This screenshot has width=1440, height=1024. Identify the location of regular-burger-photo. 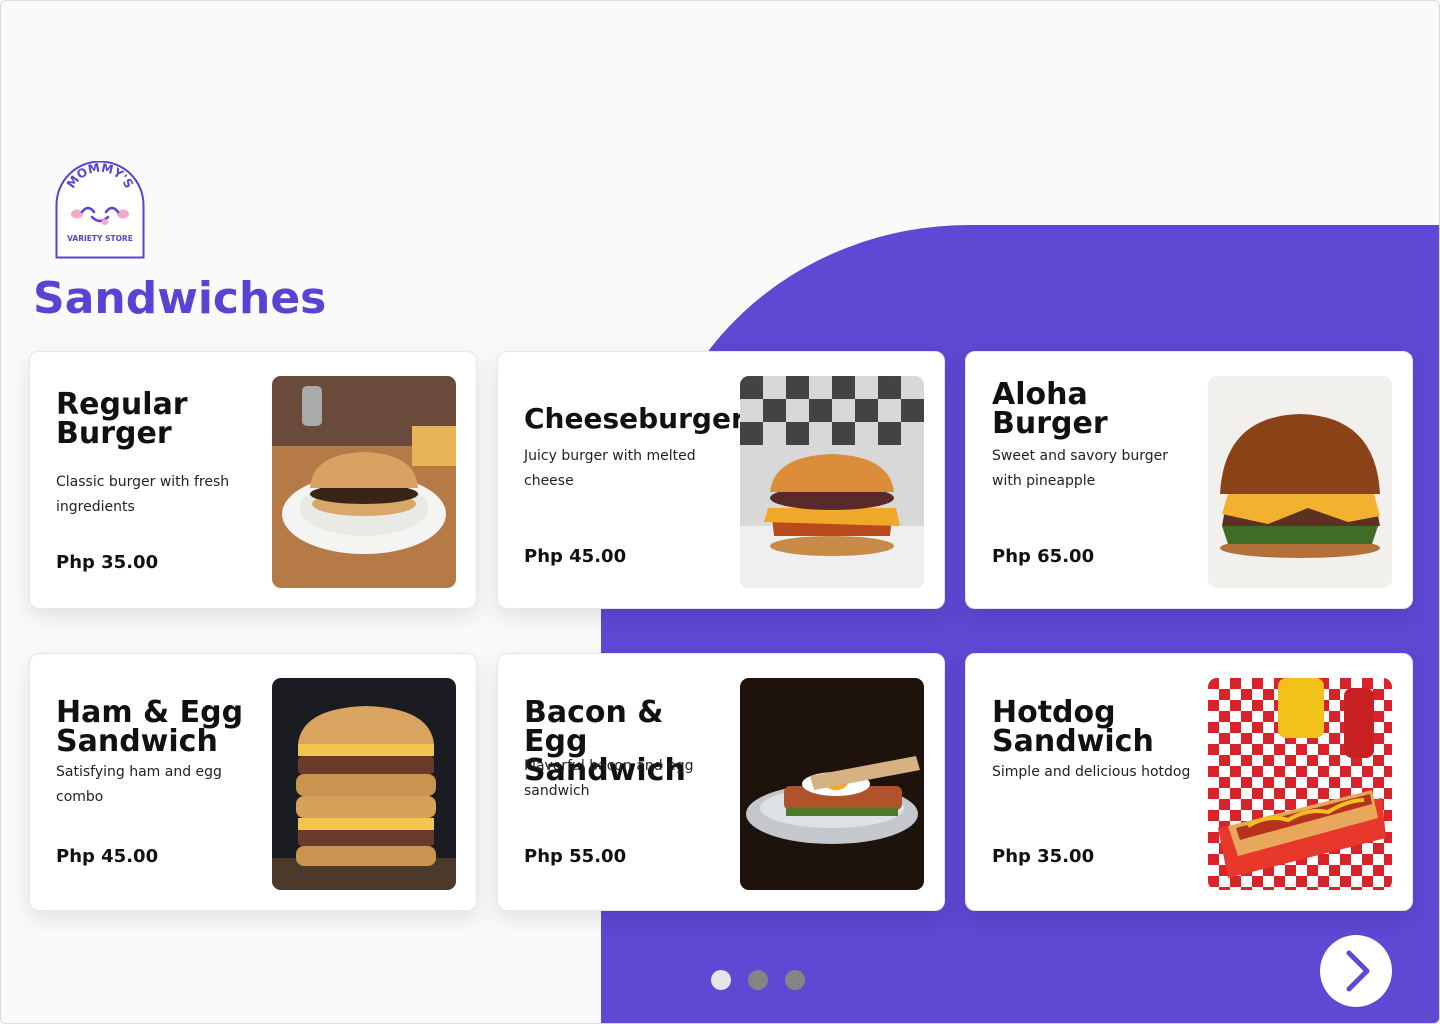
(364, 482).